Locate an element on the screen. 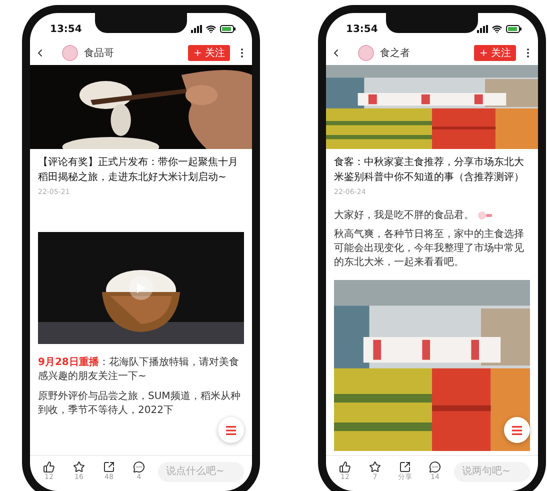  author-name: 食之者 is located at coordinates (424, 53).